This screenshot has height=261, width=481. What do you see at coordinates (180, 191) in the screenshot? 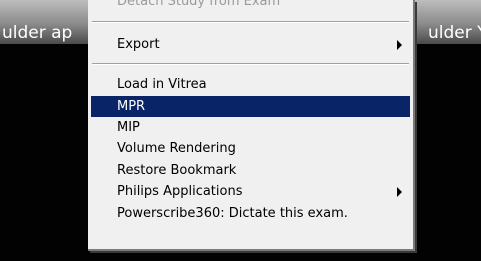
I see `menu-item-label: Philips Applications` at bounding box center [180, 191].